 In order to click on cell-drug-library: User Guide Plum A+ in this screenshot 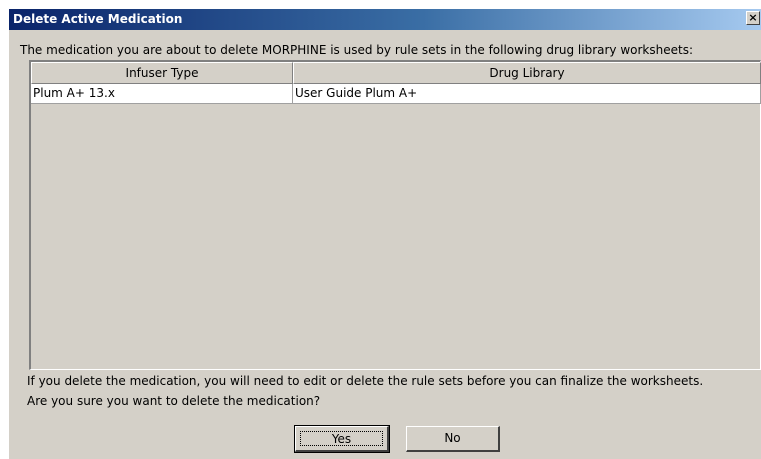, I will do `click(527, 94)`.